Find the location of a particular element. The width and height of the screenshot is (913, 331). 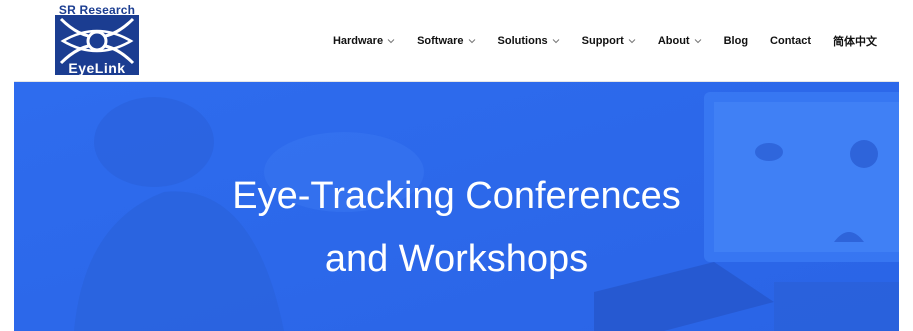

nav-label: Hardware is located at coordinates (358, 41).